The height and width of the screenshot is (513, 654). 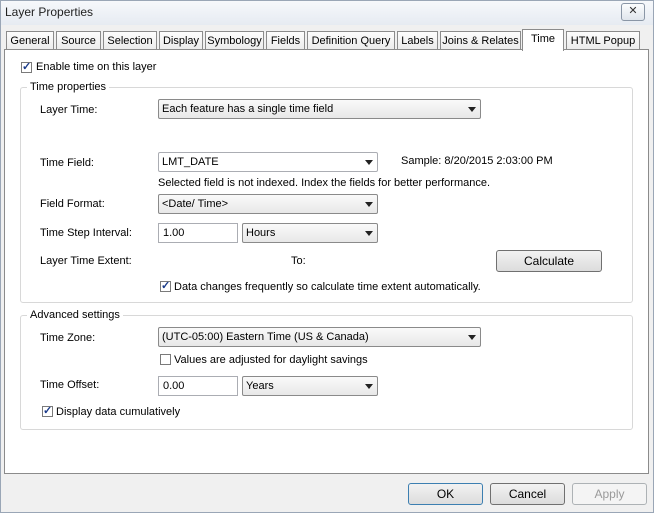 What do you see at coordinates (165, 285) in the screenshot?
I see `auto-extent-checkbox` at bounding box center [165, 285].